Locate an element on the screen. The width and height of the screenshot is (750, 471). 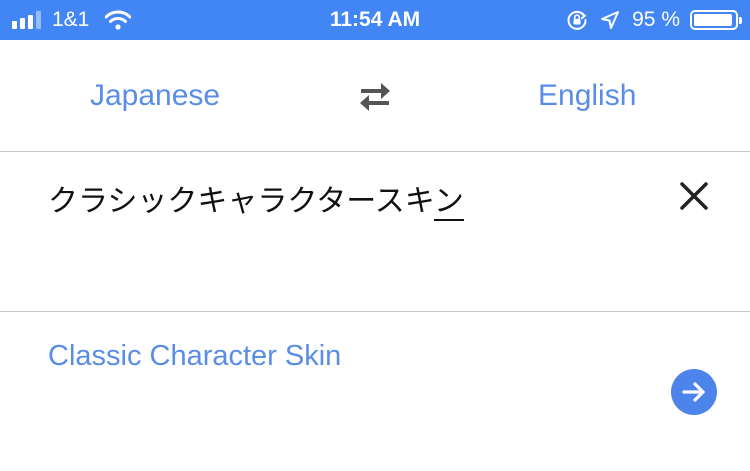
location-arrow-icon is located at coordinates (610, 20).